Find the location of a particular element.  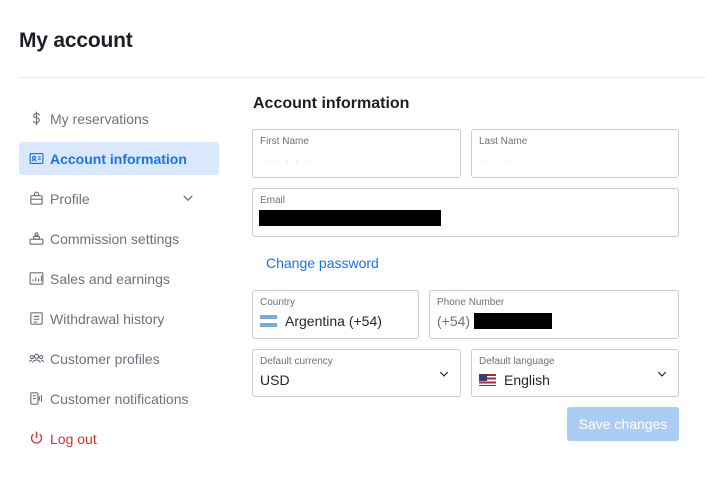

page-title: My account is located at coordinates (76, 40).